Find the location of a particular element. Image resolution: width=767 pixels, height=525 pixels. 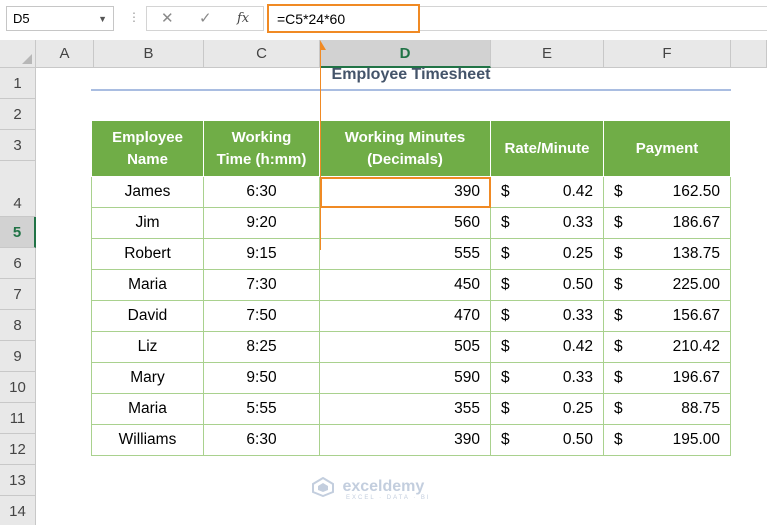

working-time-cell: 9:50 is located at coordinates (261, 378).